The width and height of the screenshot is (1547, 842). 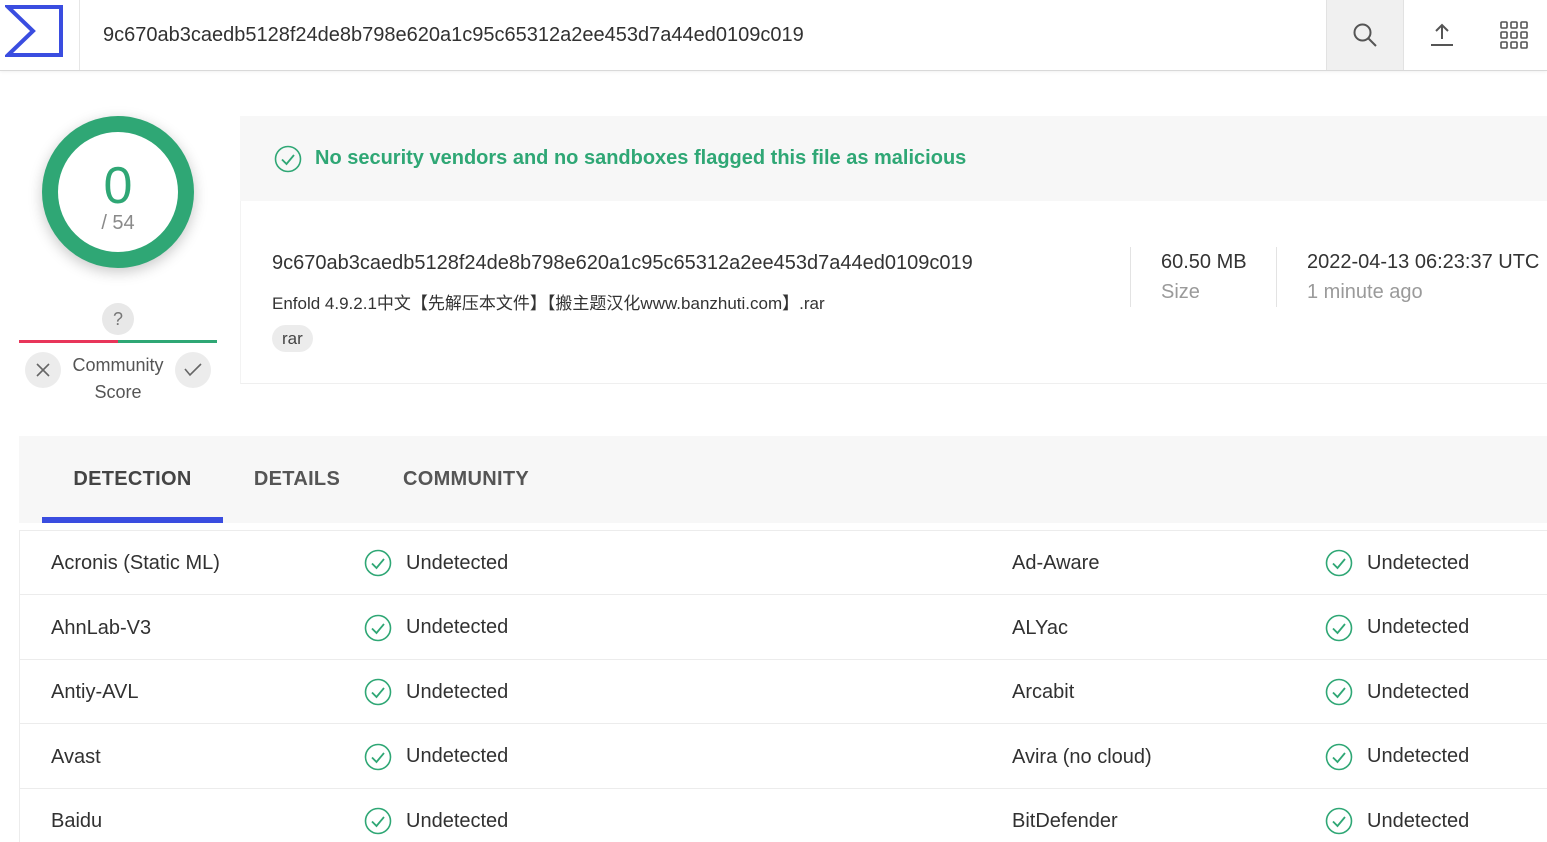 I want to click on engine-name: Arcabit, so click(x=1043, y=692).